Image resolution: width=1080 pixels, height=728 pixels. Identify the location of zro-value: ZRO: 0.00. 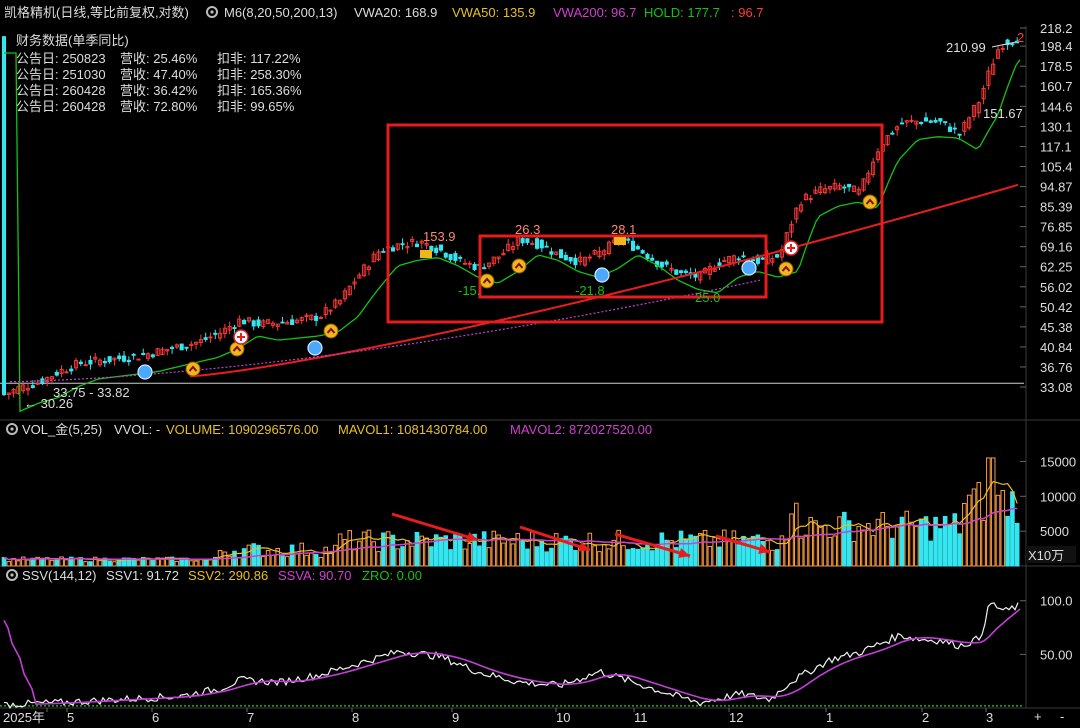
(392, 575).